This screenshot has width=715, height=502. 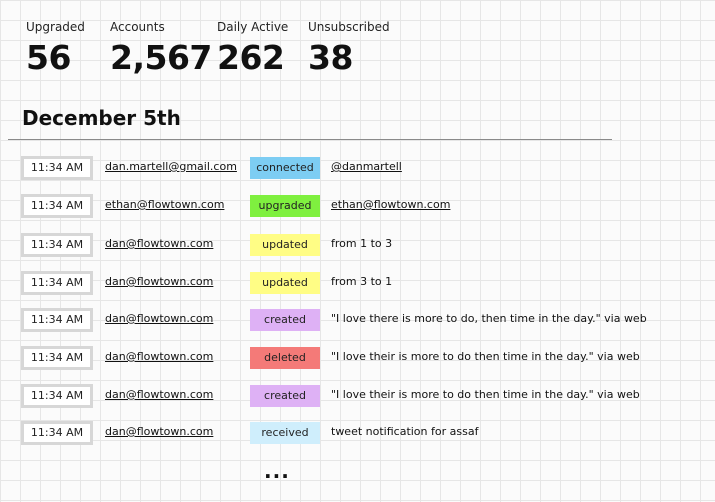 I want to click on user-email-link: ethan@flowtown.com, so click(x=164, y=204).